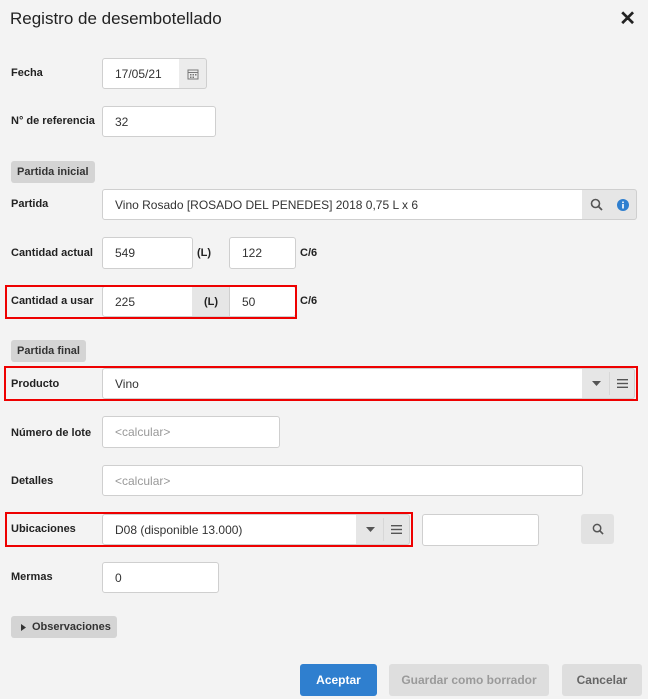 Image resolution: width=648 pixels, height=699 pixels. What do you see at coordinates (191, 432) in the screenshot?
I see `lote-input: <calcular>` at bounding box center [191, 432].